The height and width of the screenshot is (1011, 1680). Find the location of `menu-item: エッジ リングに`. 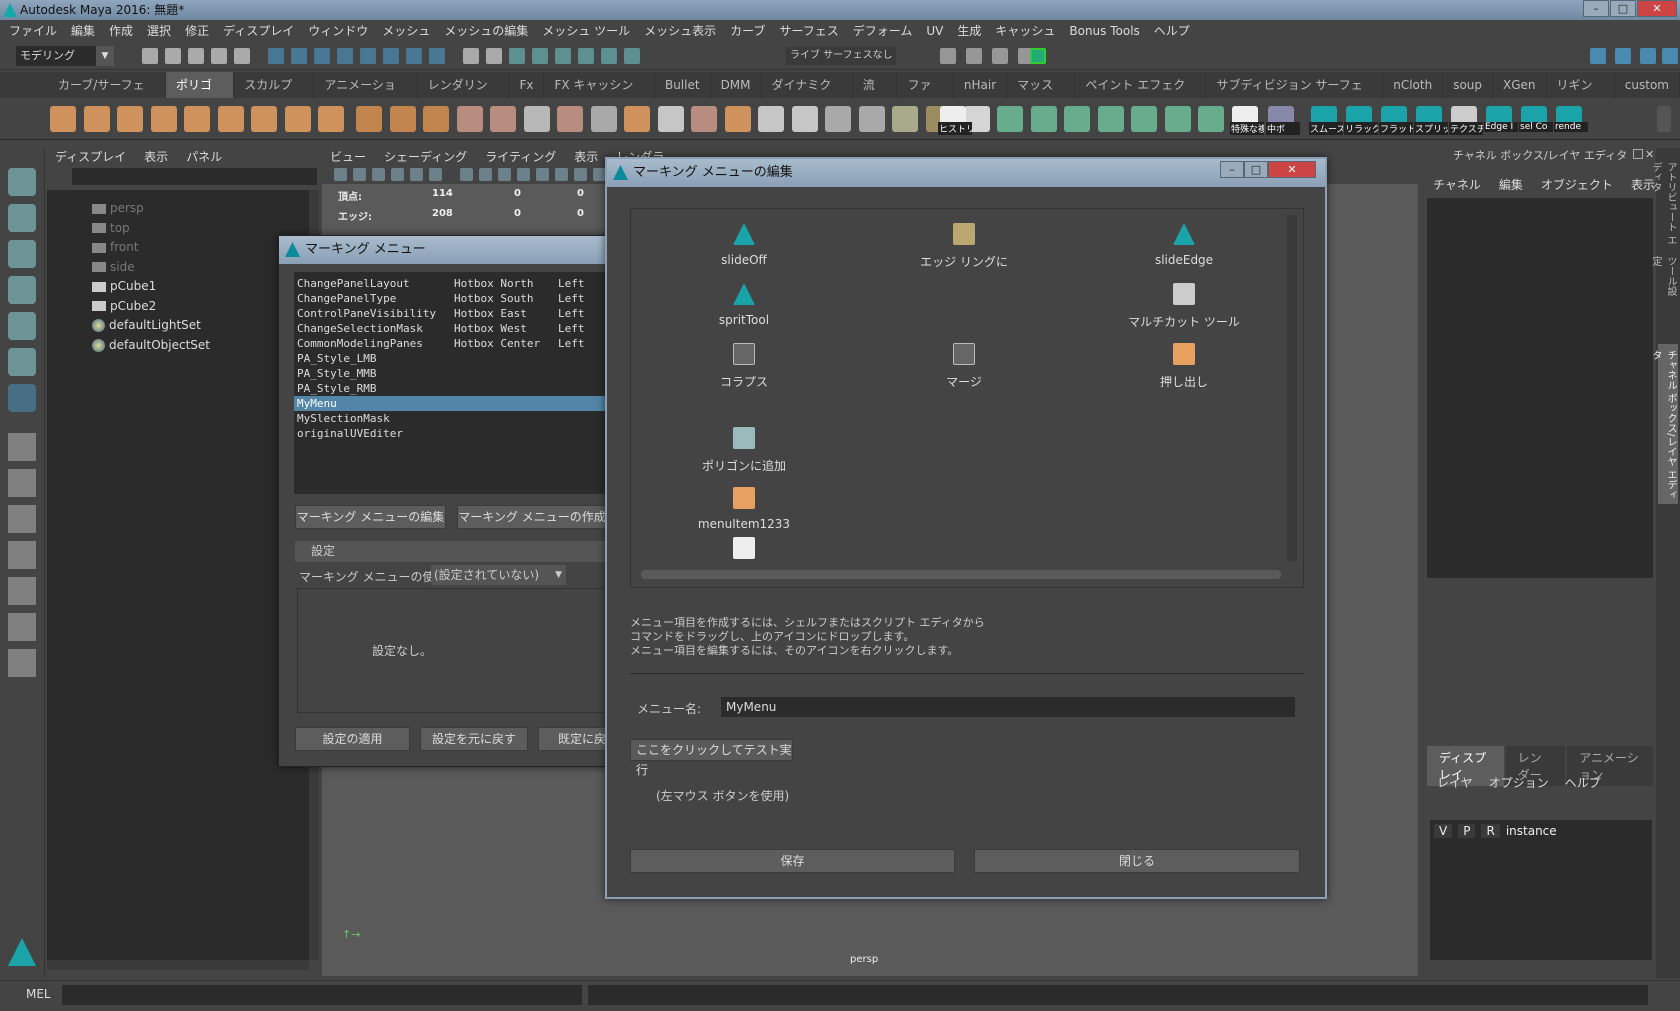

menu-item: エッジ リングに is located at coordinates (964, 246).